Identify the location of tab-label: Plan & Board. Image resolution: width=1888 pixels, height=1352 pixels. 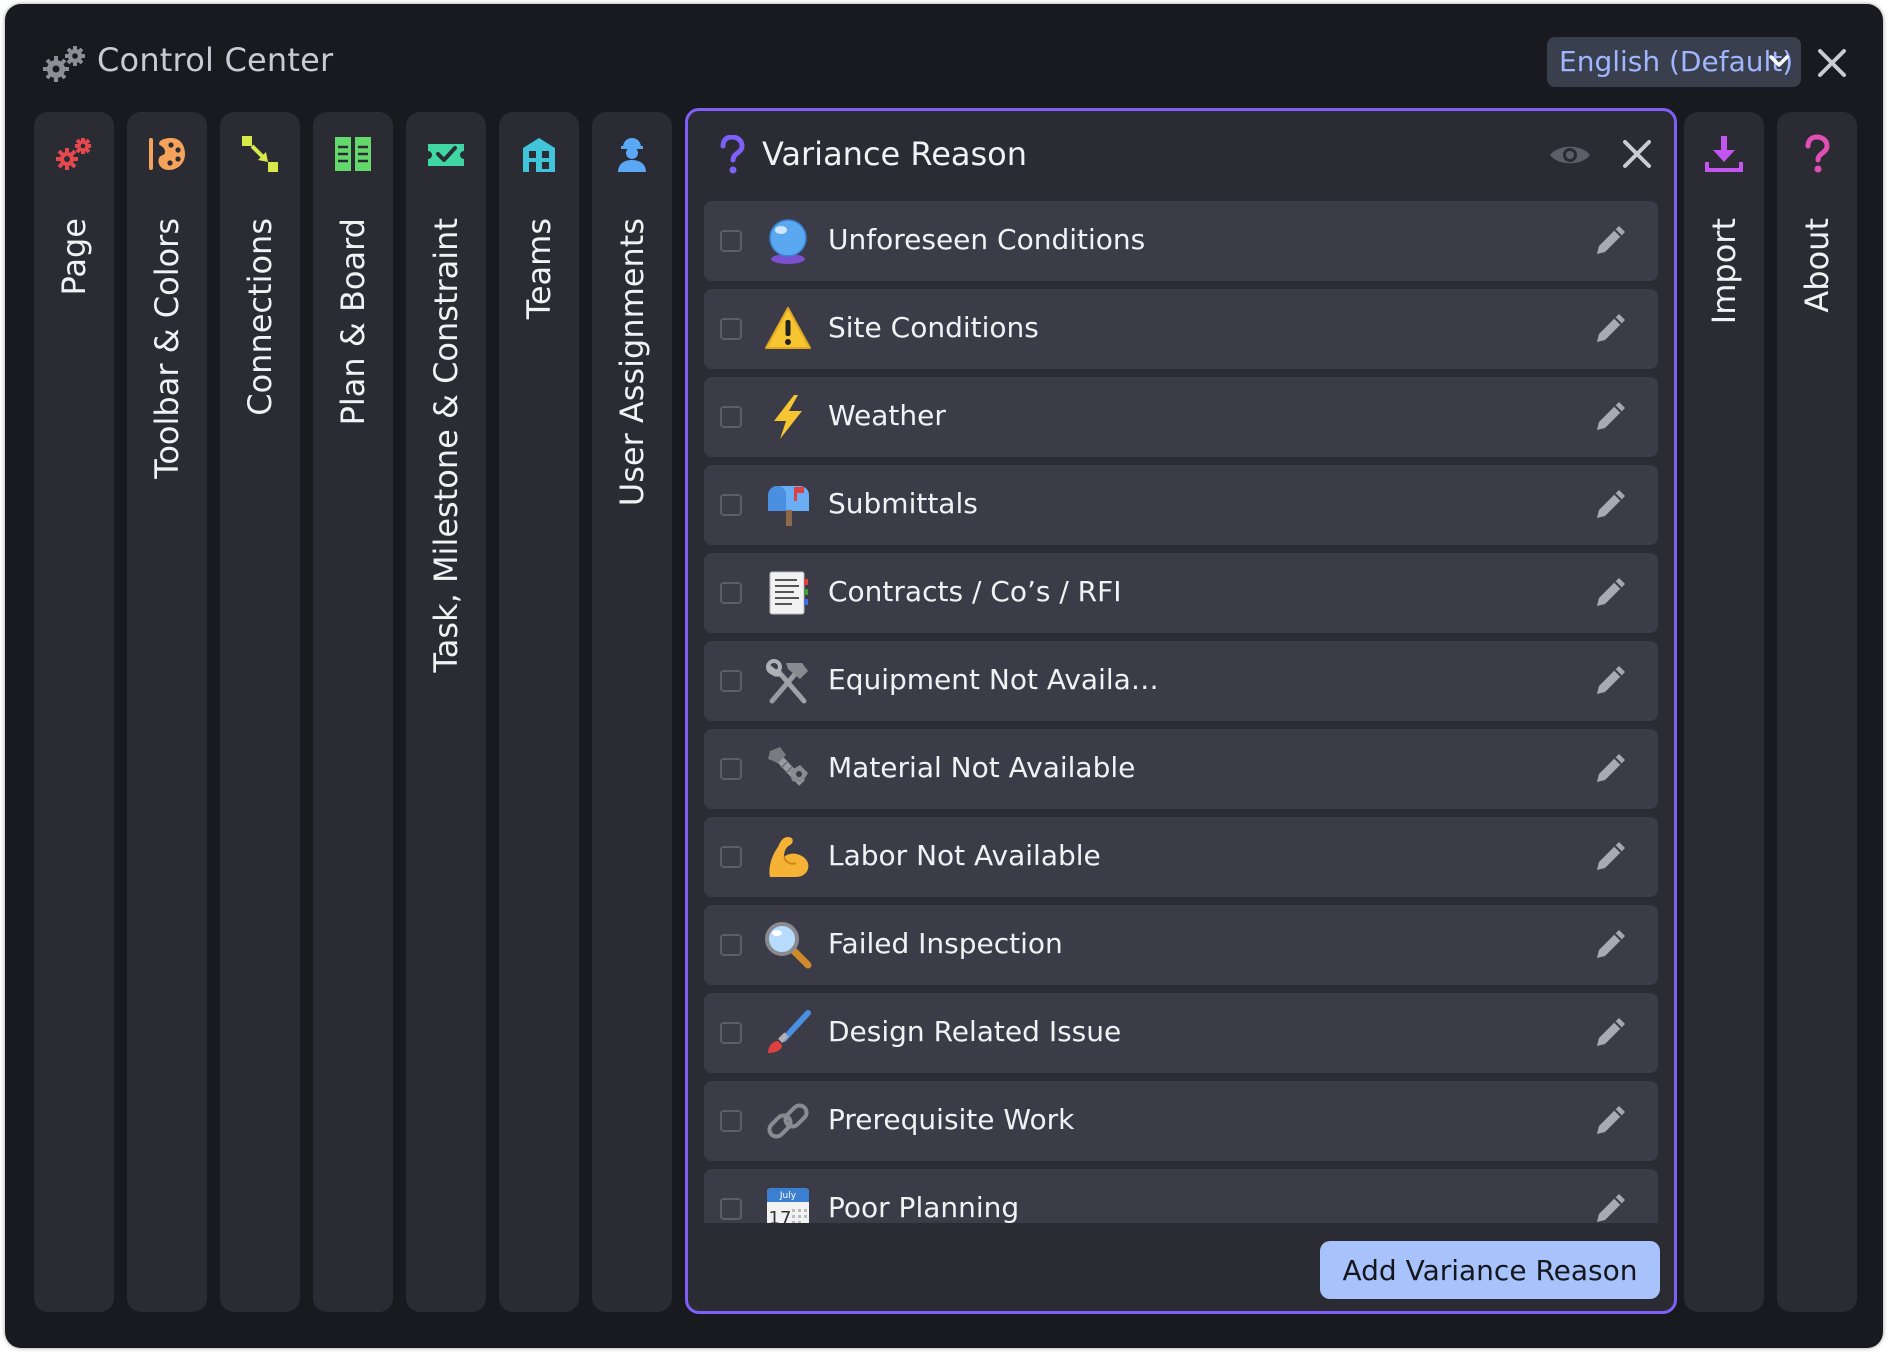
(353, 322).